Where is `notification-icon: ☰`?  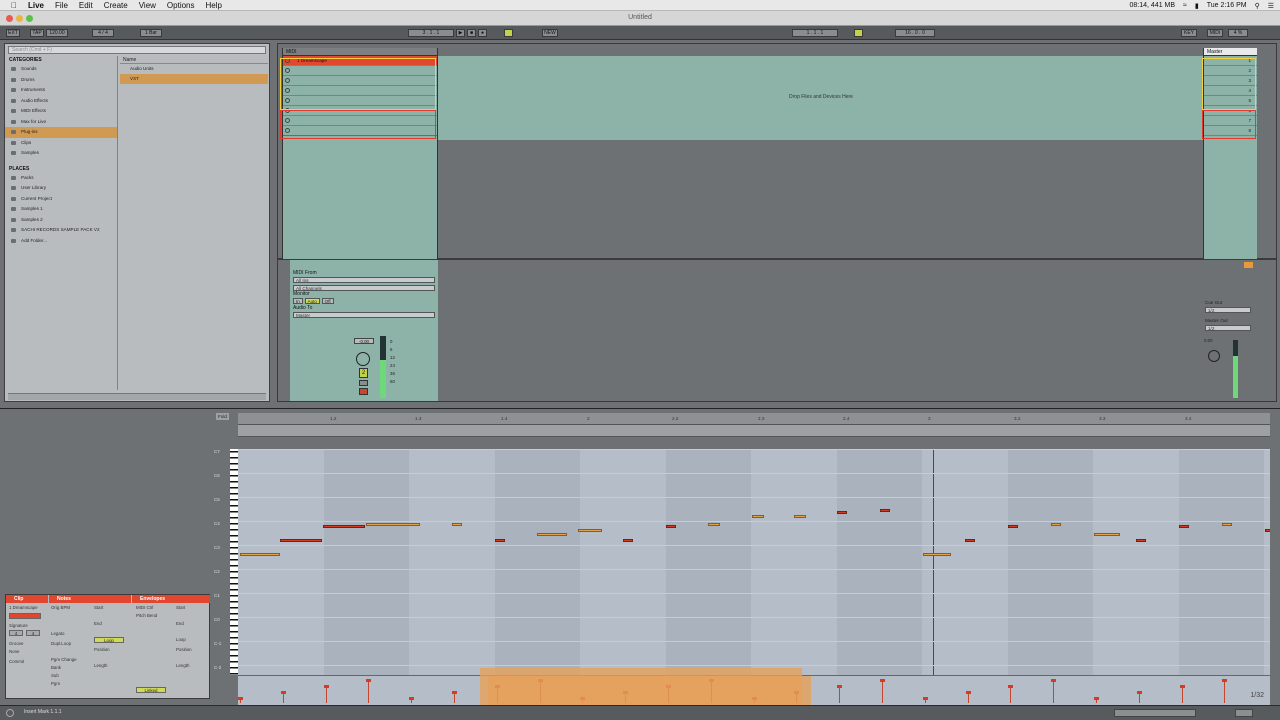 notification-icon: ☰ is located at coordinates (1271, 6).